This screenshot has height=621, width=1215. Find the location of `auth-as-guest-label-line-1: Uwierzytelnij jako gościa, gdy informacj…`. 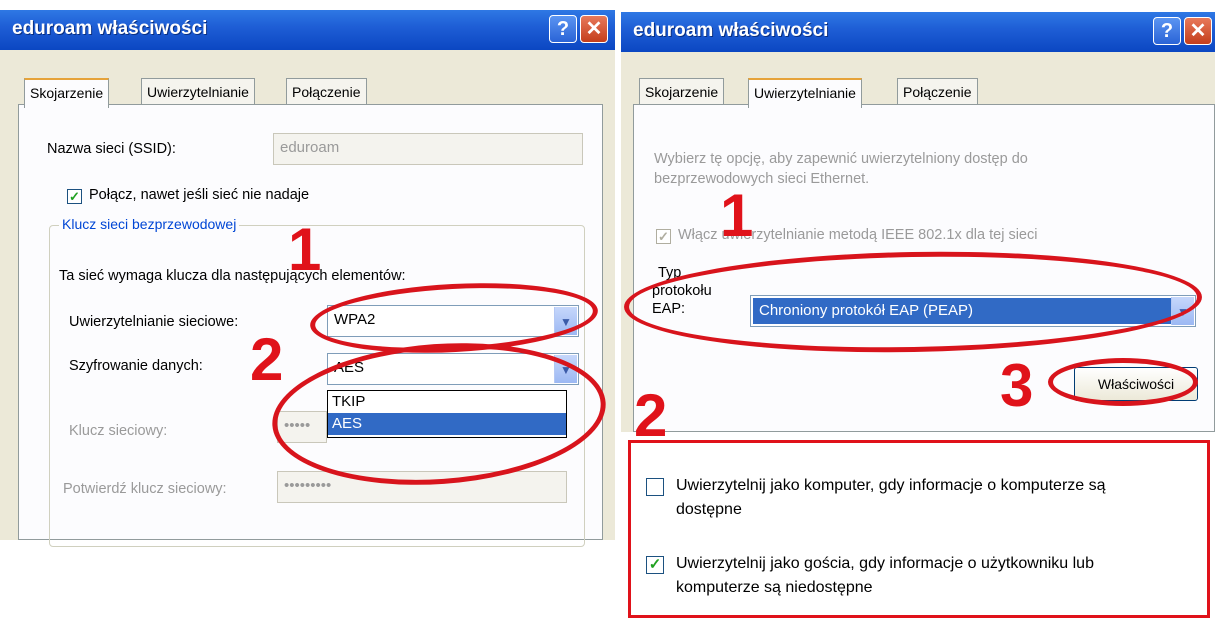

auth-as-guest-label-line-1: Uwierzytelnij jako gościa, gdy informacj… is located at coordinates (885, 563).